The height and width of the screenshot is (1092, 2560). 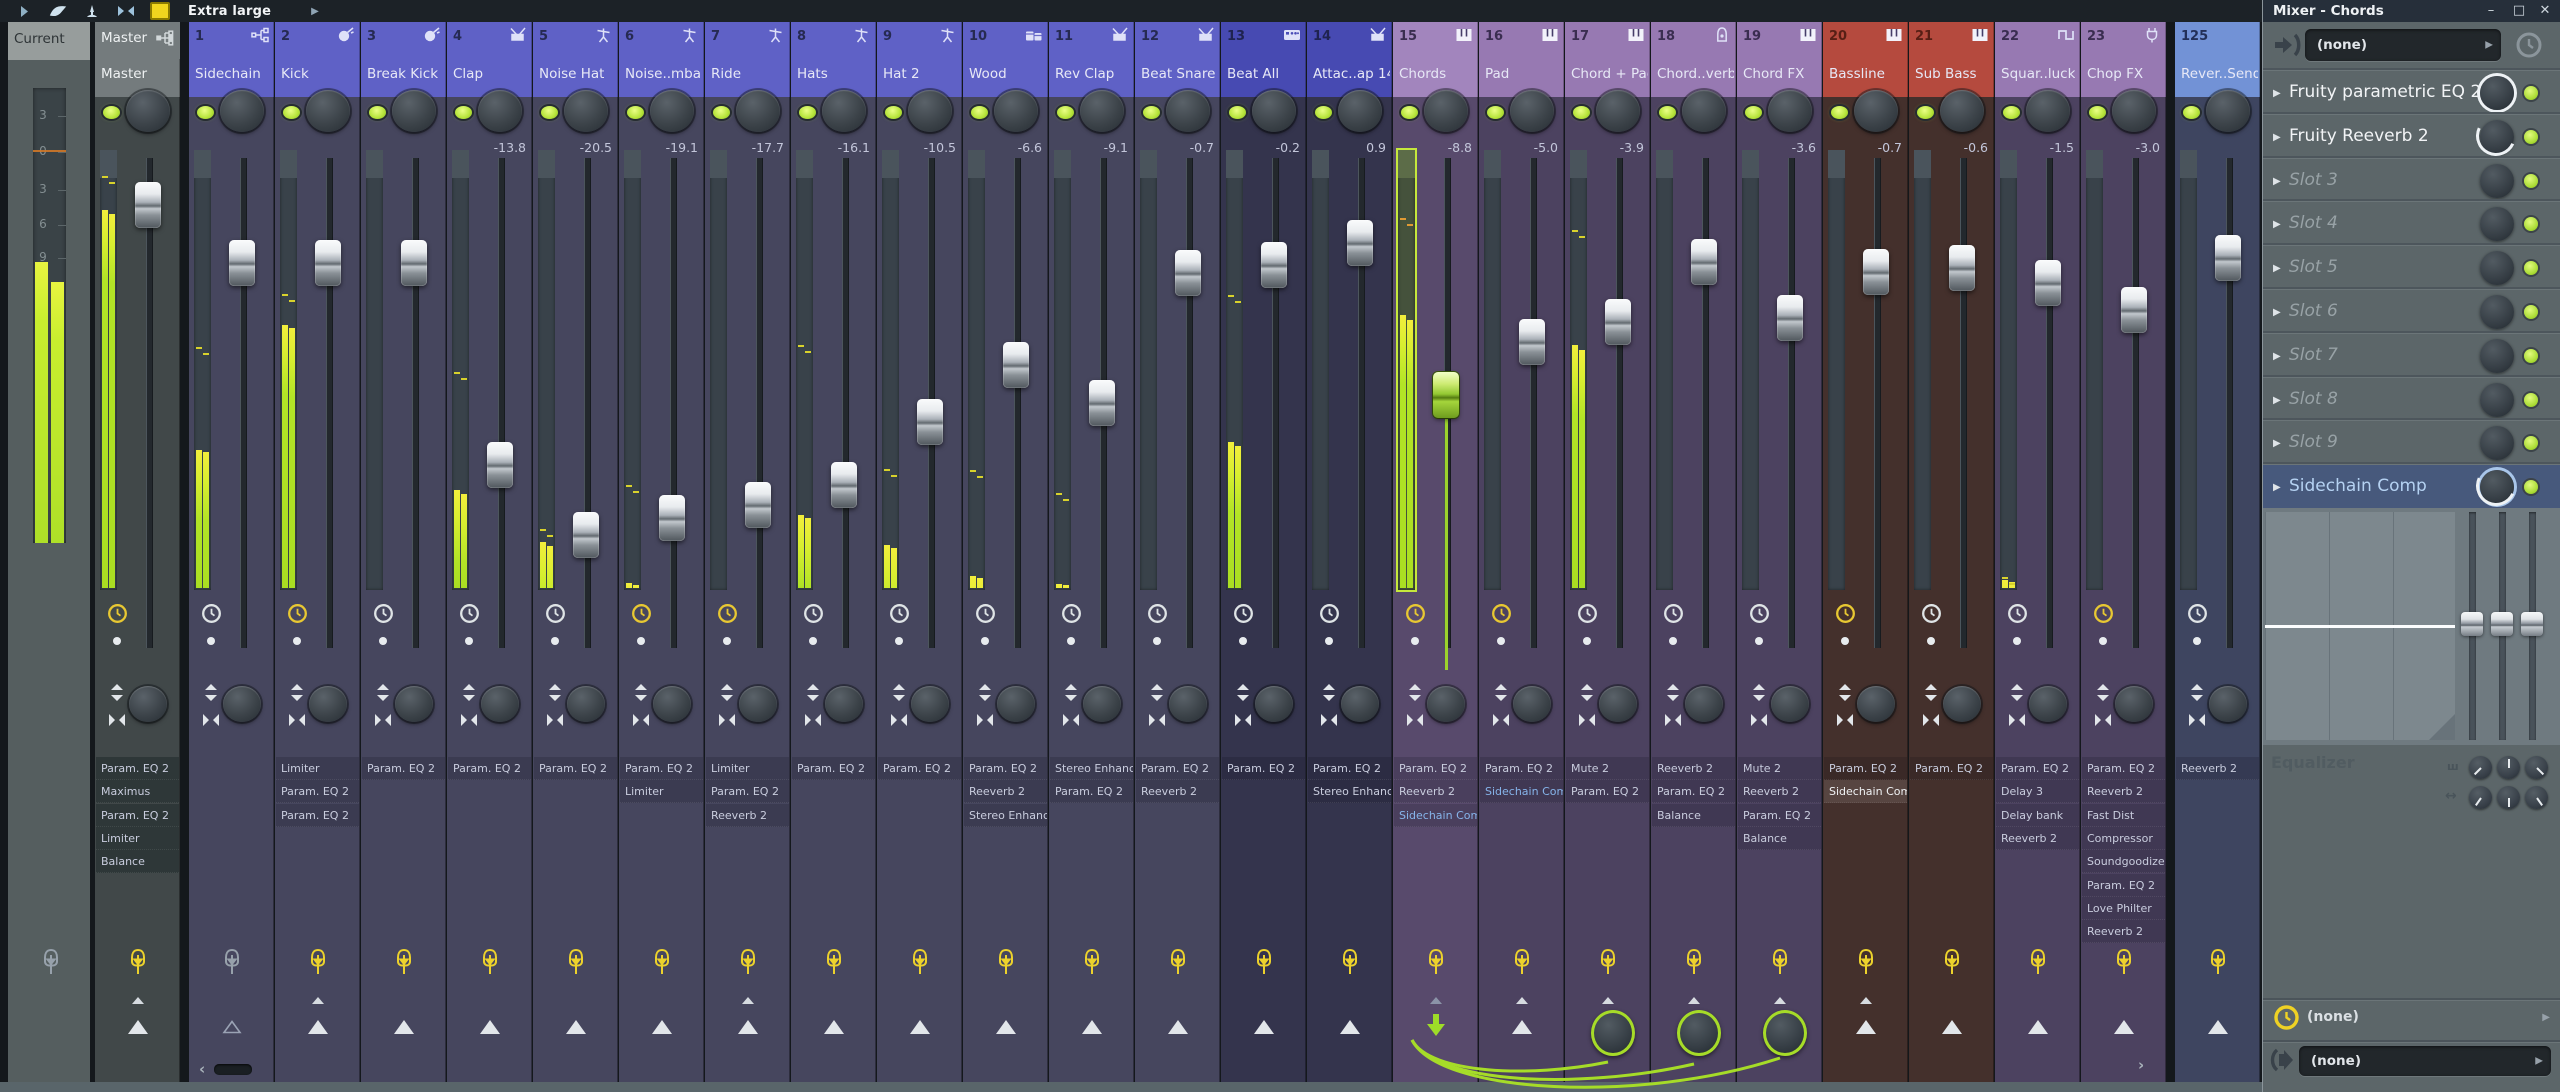 What do you see at coordinates (1435, 59) in the screenshot?
I see `channel-header: 15 Chords` at bounding box center [1435, 59].